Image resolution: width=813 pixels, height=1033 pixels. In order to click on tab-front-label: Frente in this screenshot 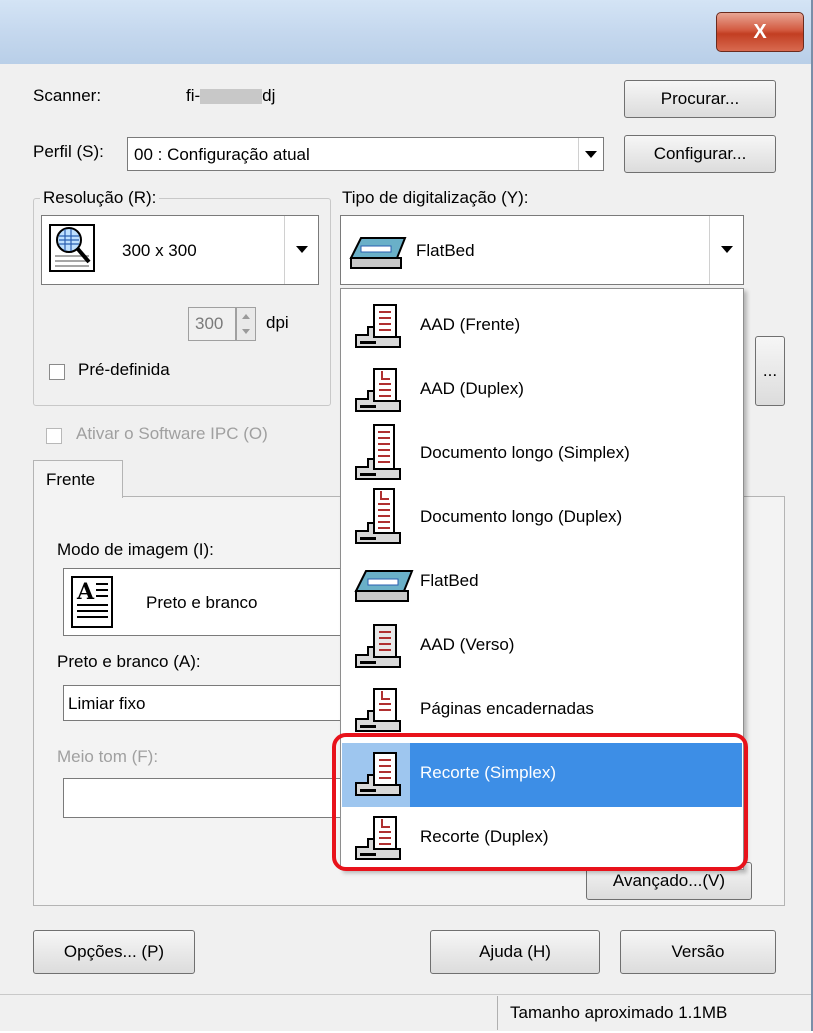, I will do `click(71, 479)`.